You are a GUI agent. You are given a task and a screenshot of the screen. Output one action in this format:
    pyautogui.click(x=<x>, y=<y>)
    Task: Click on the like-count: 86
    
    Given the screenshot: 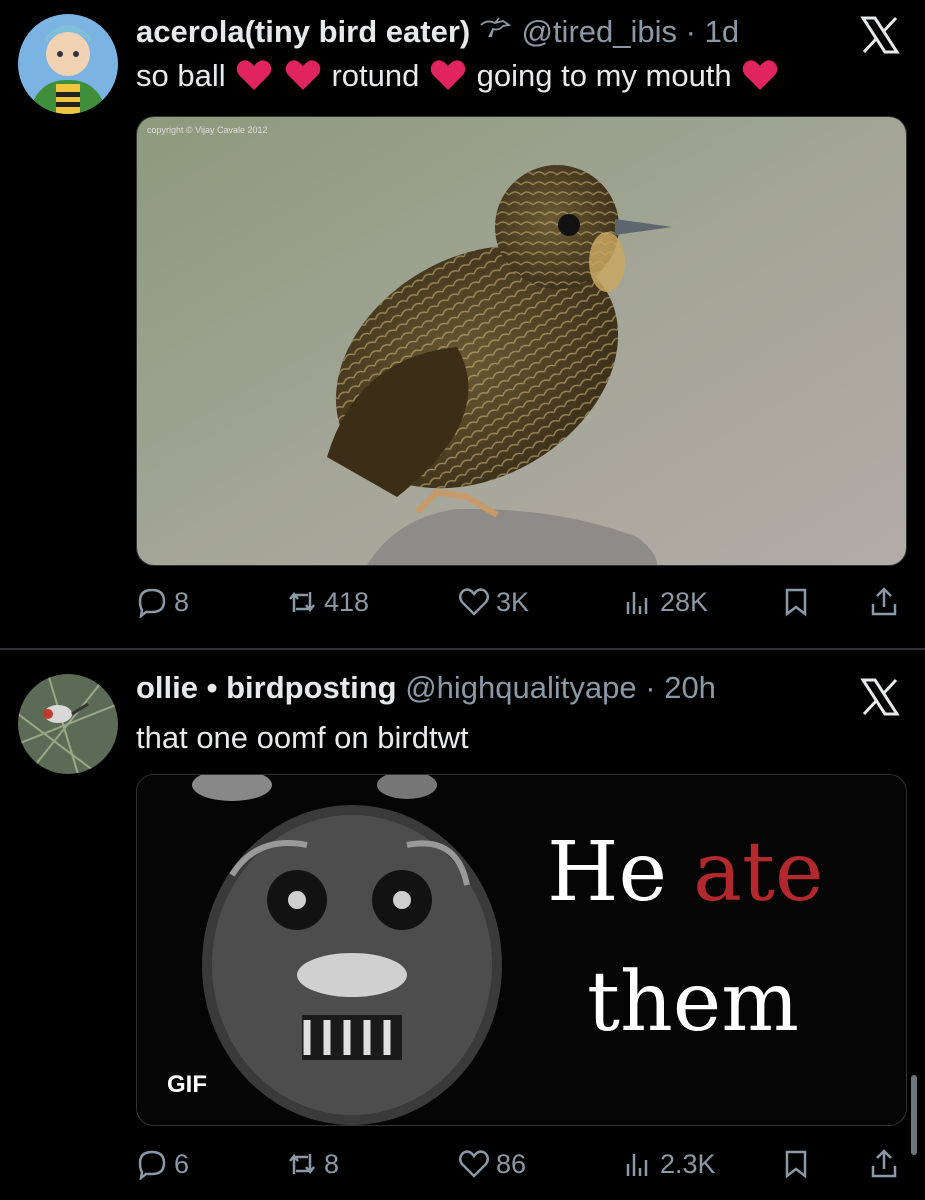 What is the action you would take?
    pyautogui.click(x=511, y=1163)
    